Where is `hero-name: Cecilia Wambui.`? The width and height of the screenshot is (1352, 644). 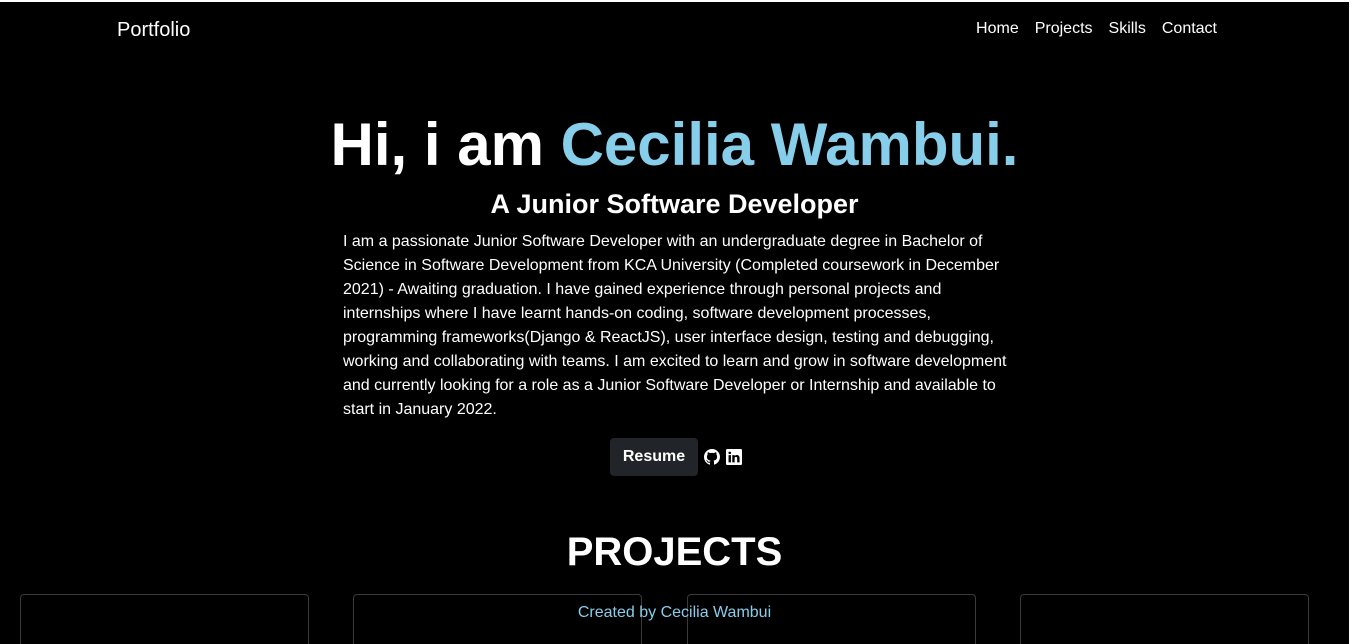
hero-name: Cecilia Wambui. is located at coordinates (789, 144).